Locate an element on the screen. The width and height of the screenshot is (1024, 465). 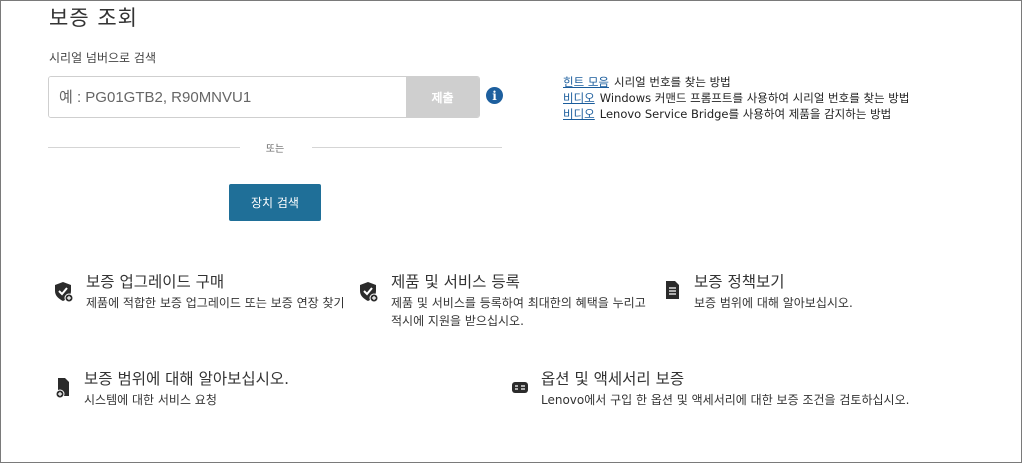
feature-title: 보증 범위에 대해 알아보십시오. is located at coordinates (187, 379).